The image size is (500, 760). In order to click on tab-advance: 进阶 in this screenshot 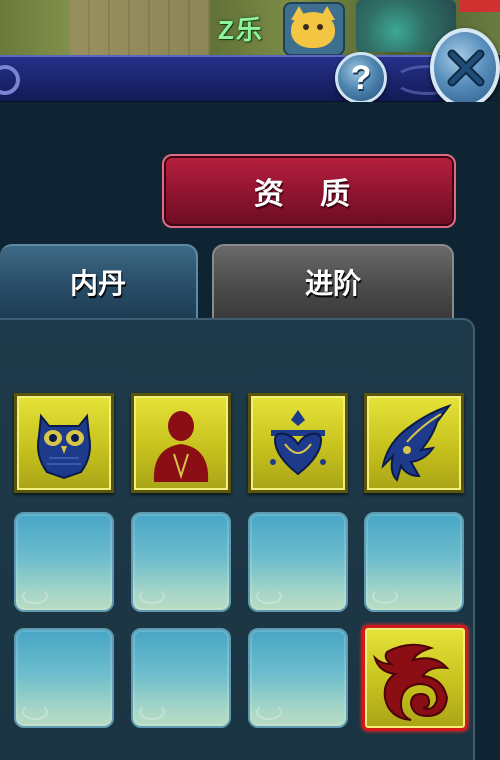, I will do `click(333, 282)`.